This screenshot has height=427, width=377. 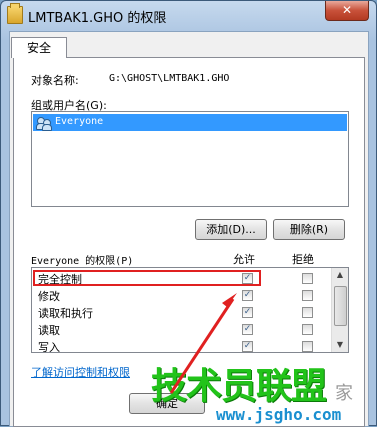 I want to click on highlight-box, so click(x=147, y=278).